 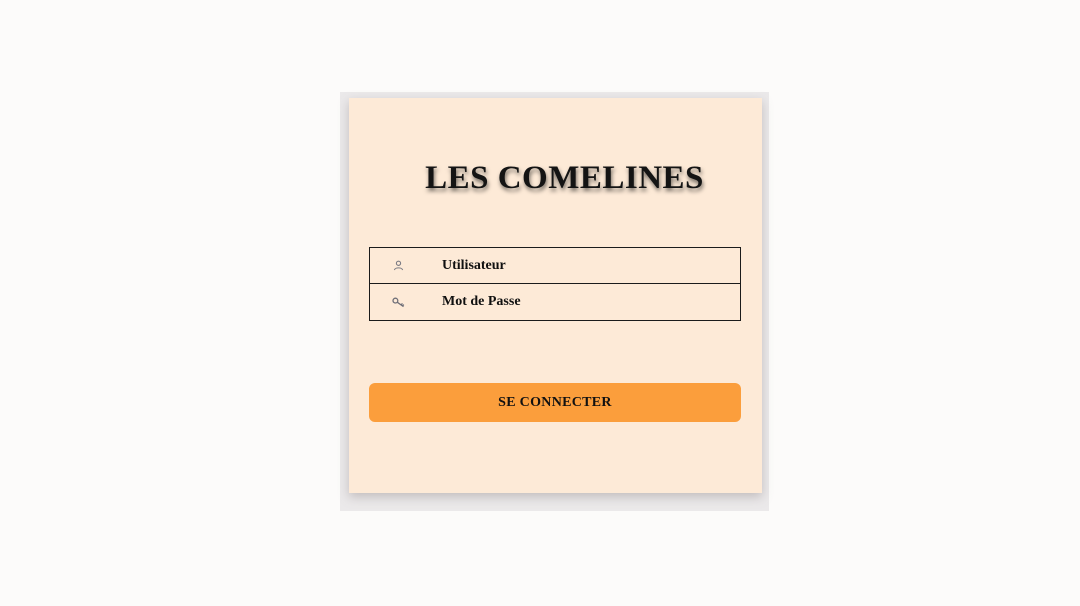 What do you see at coordinates (398, 302) in the screenshot?
I see `key-icon` at bounding box center [398, 302].